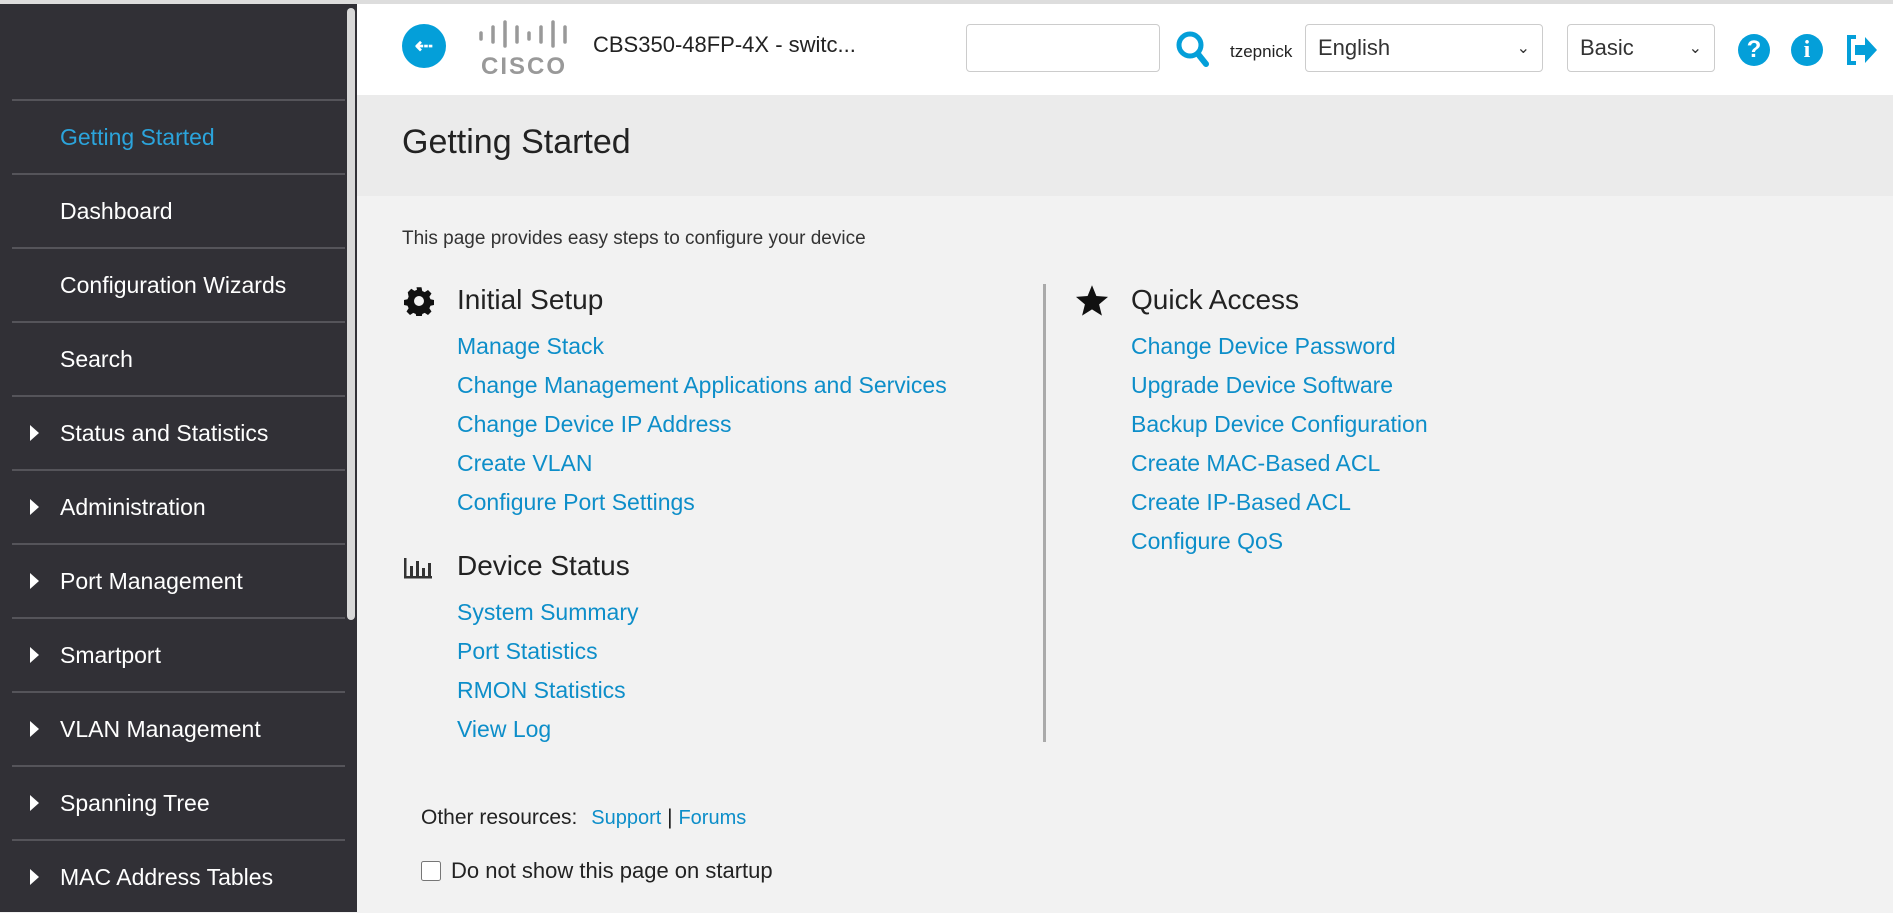 This screenshot has height=913, width=1893. I want to click on sidebar-item-port-management: Port Management, so click(178, 580).